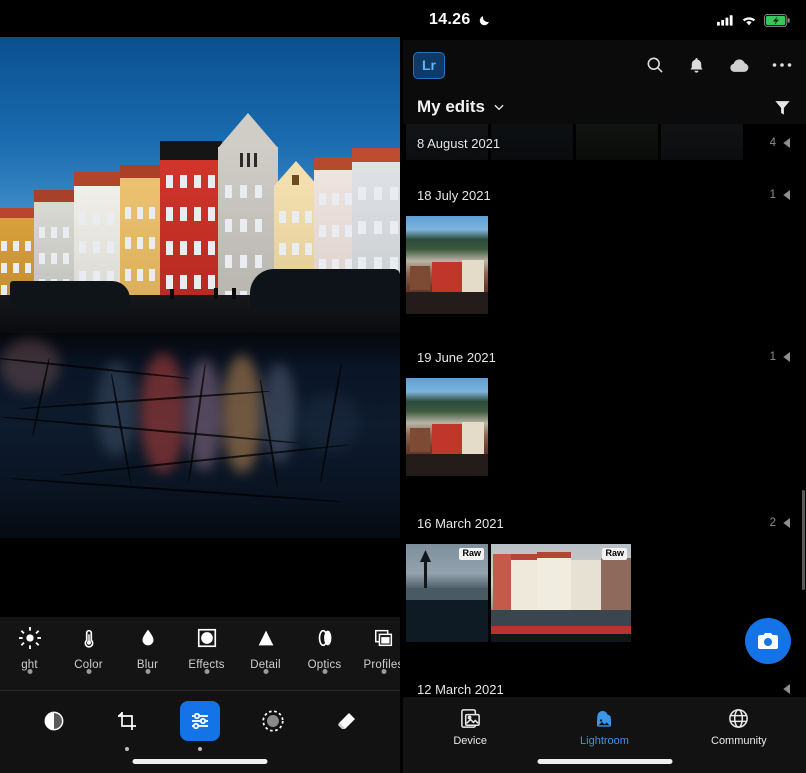 This screenshot has width=806, height=773. I want to click on more-options-icon, so click(782, 65).